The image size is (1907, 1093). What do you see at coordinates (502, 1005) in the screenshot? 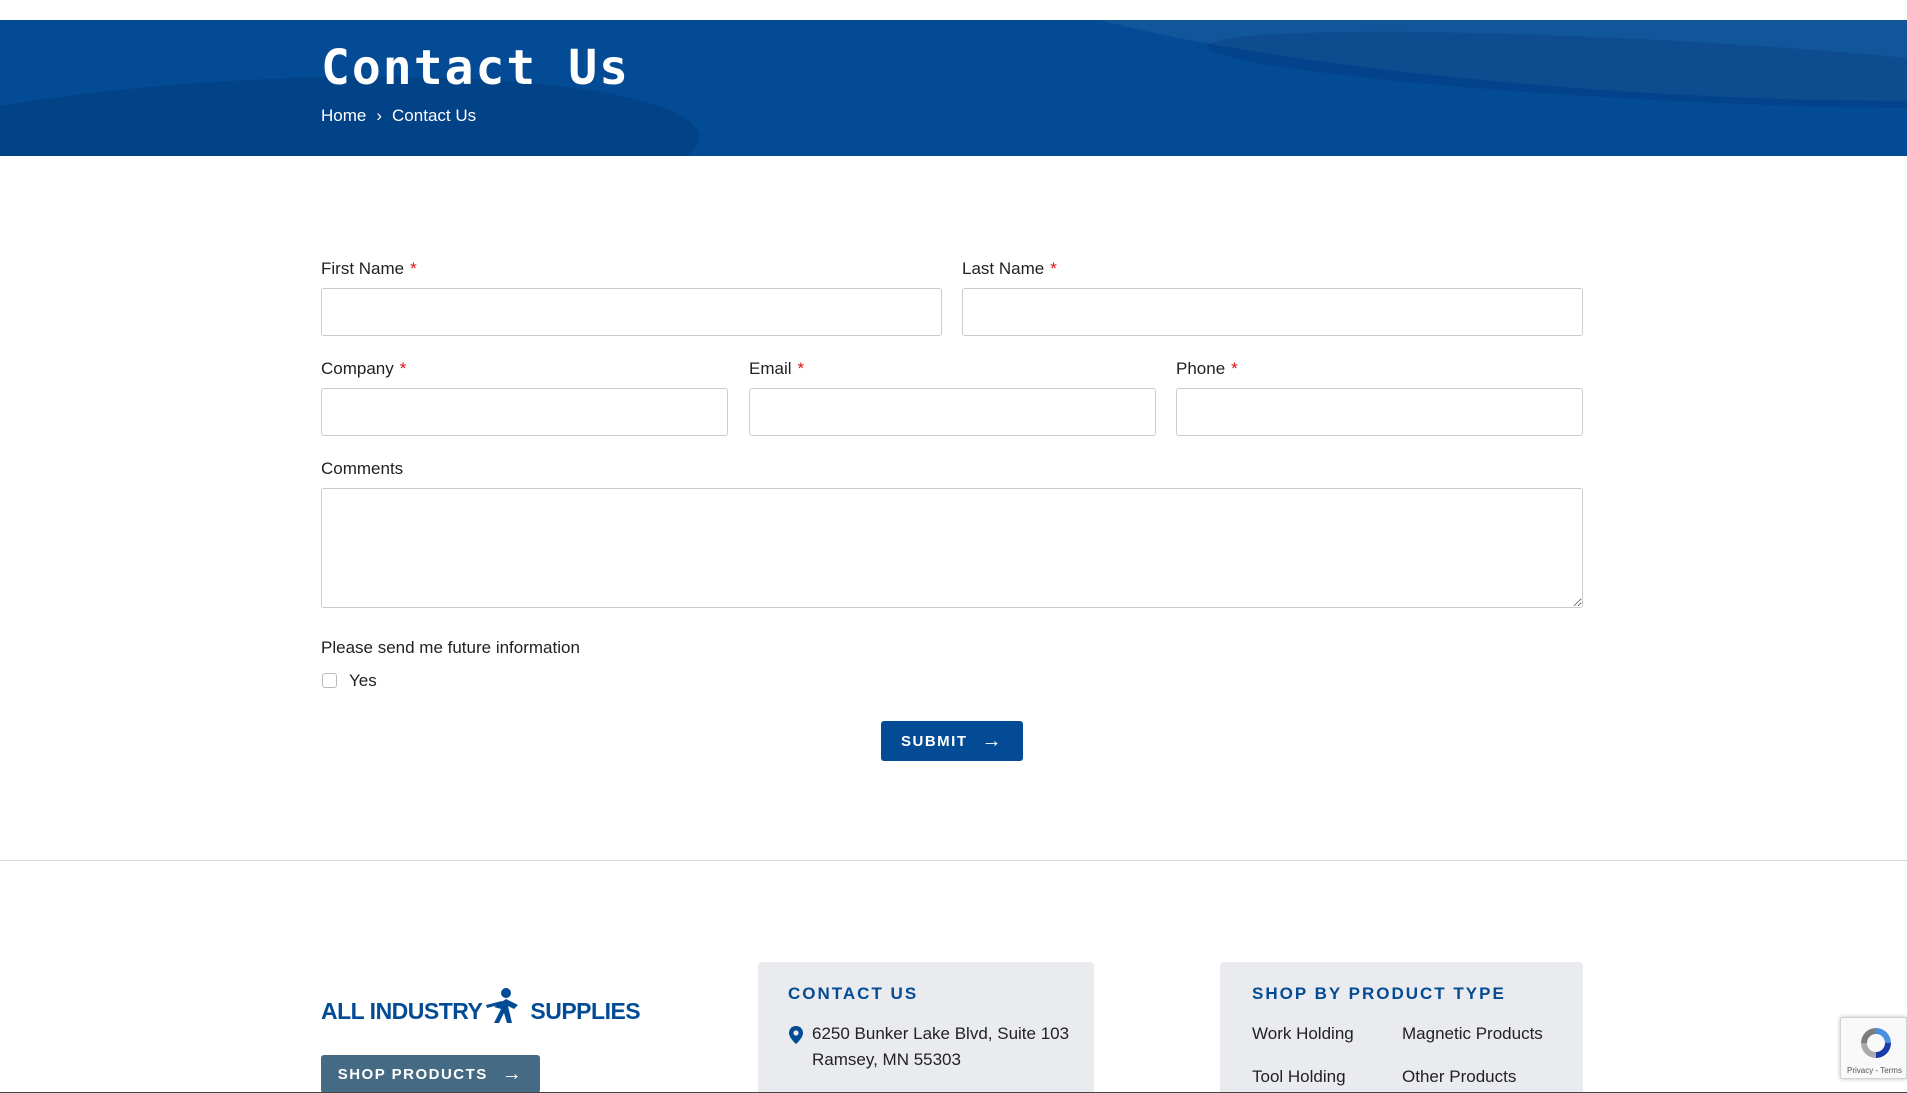
I see `worker-figure-icon` at bounding box center [502, 1005].